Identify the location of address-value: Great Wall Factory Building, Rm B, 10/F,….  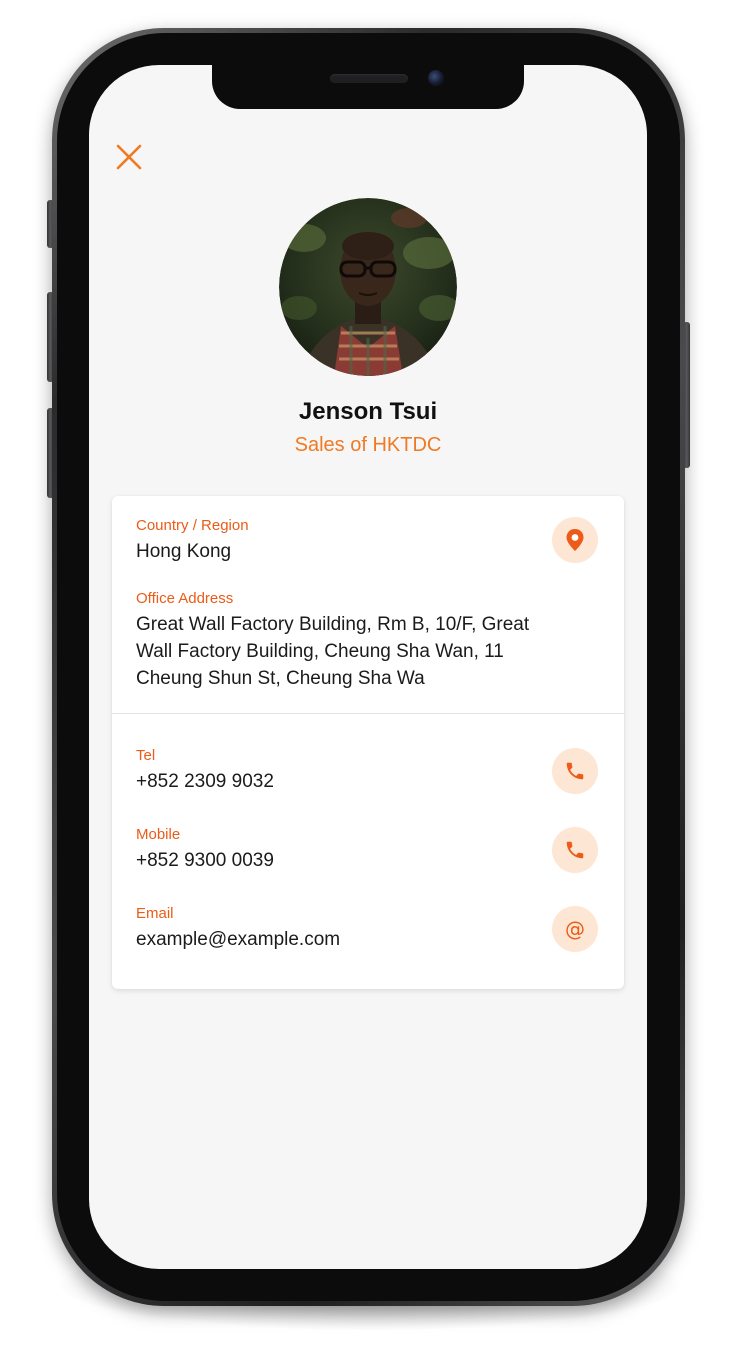
(333, 651).